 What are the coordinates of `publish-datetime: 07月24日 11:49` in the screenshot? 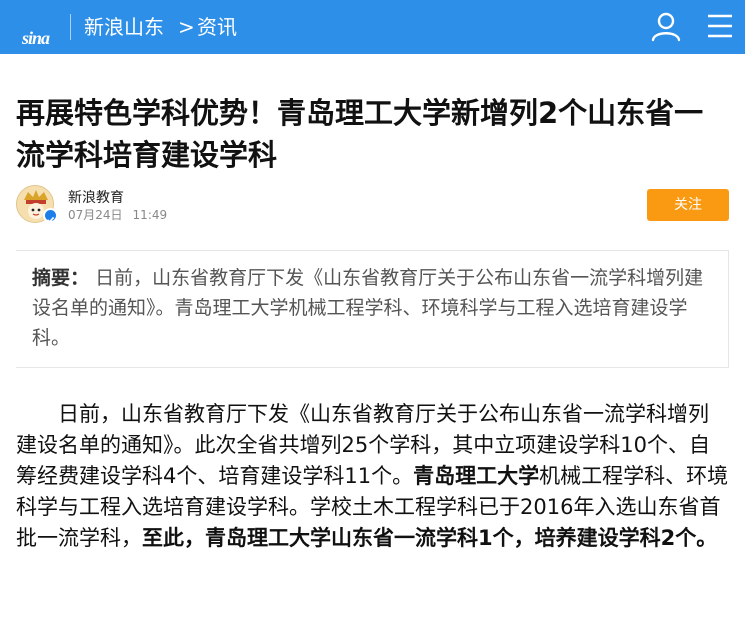 It's located at (117, 215).